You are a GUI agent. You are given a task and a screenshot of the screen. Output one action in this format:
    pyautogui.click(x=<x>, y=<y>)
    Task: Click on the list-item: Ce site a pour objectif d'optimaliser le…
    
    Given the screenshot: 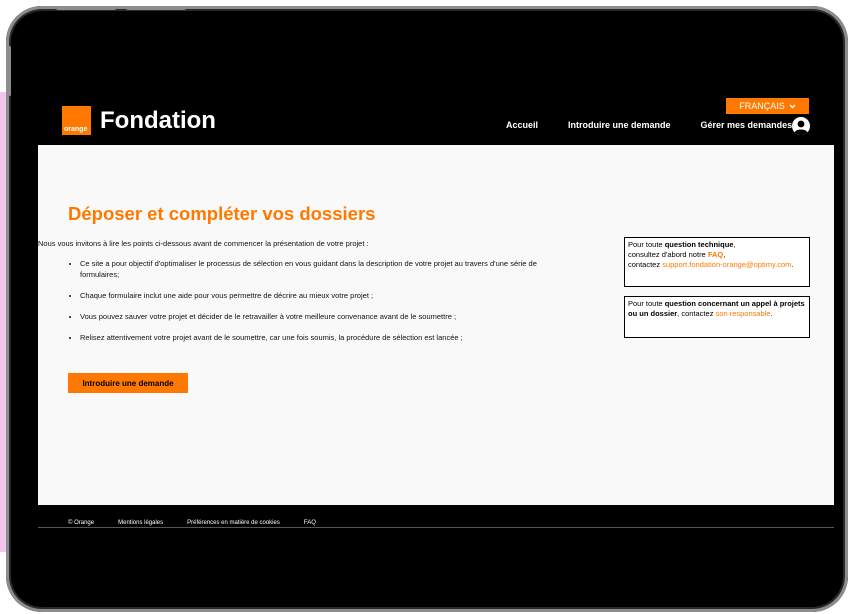 What is the action you would take?
    pyautogui.click(x=325, y=270)
    